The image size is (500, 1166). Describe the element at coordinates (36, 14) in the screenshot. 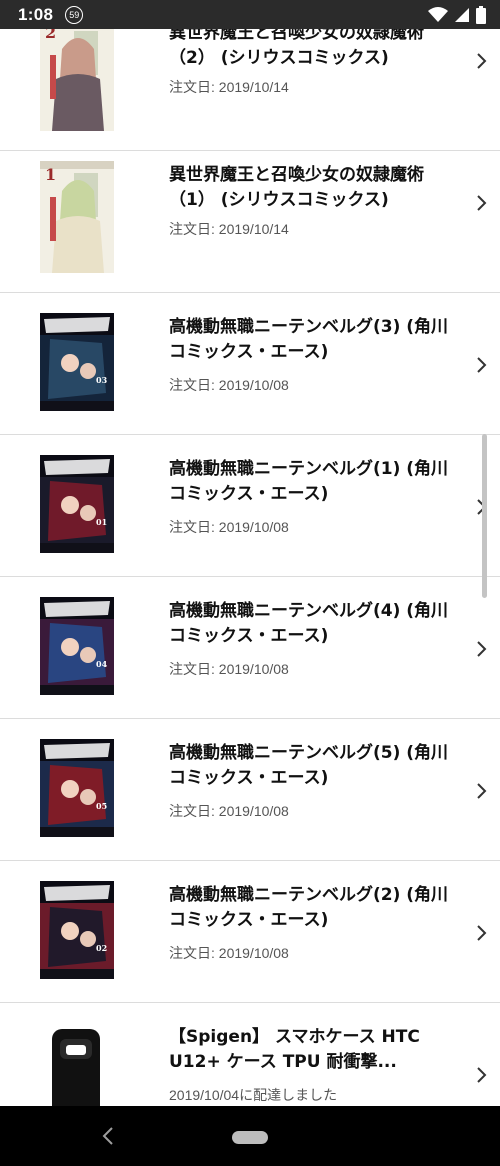

I see `status-time: 1:08` at that location.